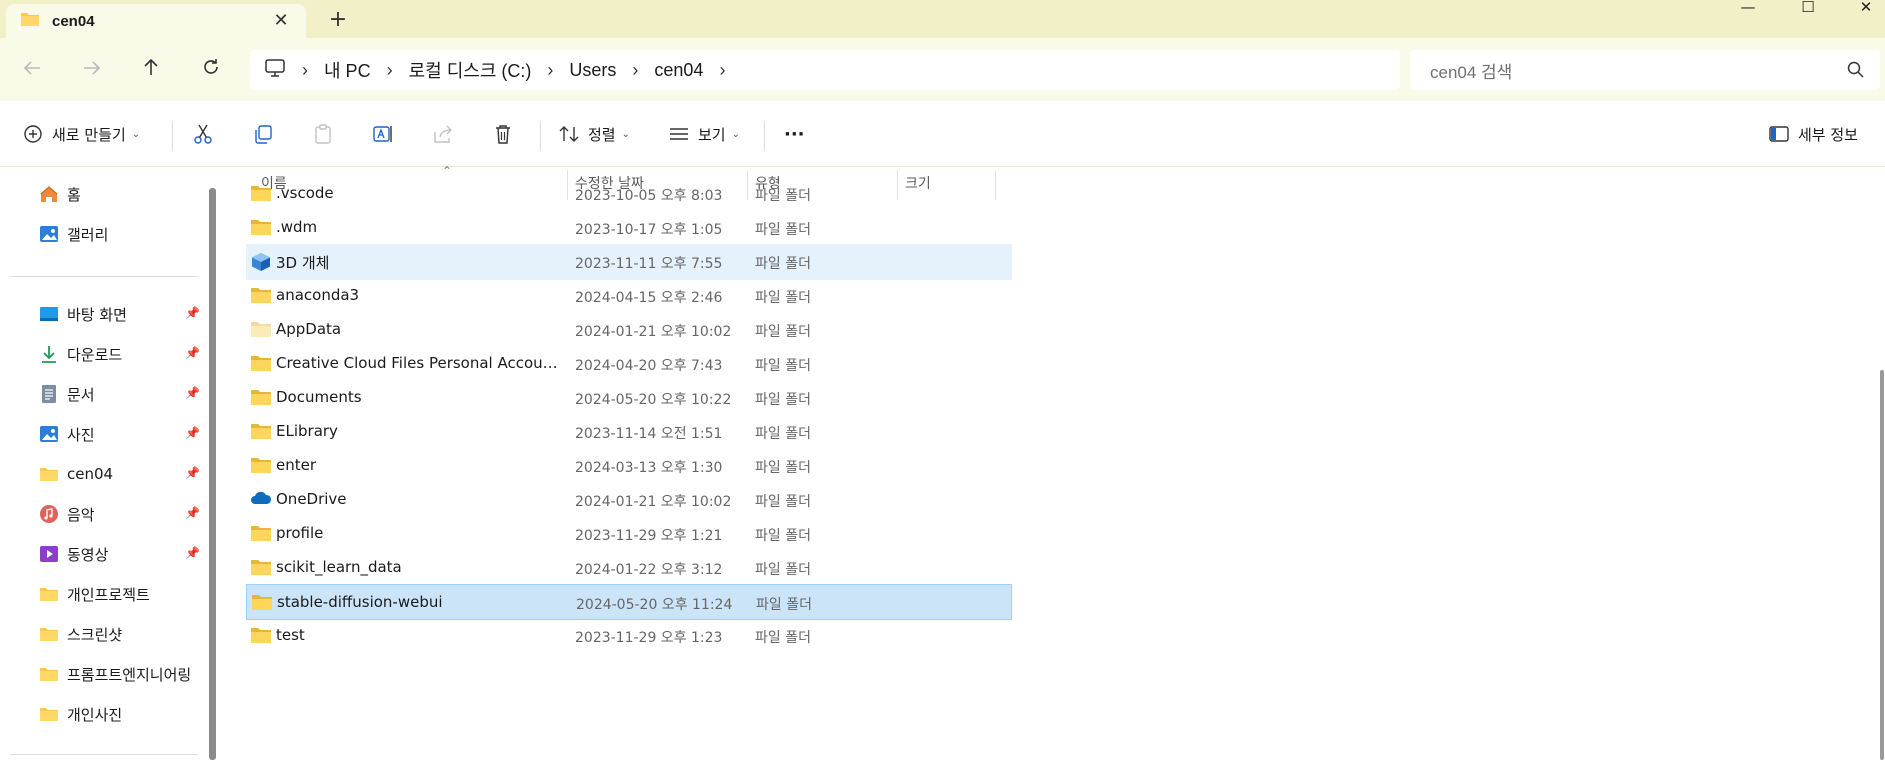 This screenshot has height=760, width=1885. Describe the element at coordinates (593, 134) in the screenshot. I see `sort-button: 정렬 ⌄` at that location.